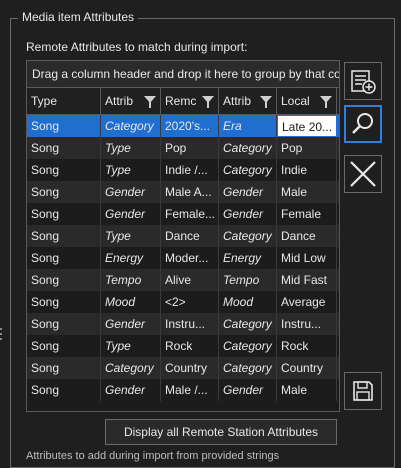 This screenshot has height=468, width=401. I want to click on column-header-label: Type, so click(44, 101).